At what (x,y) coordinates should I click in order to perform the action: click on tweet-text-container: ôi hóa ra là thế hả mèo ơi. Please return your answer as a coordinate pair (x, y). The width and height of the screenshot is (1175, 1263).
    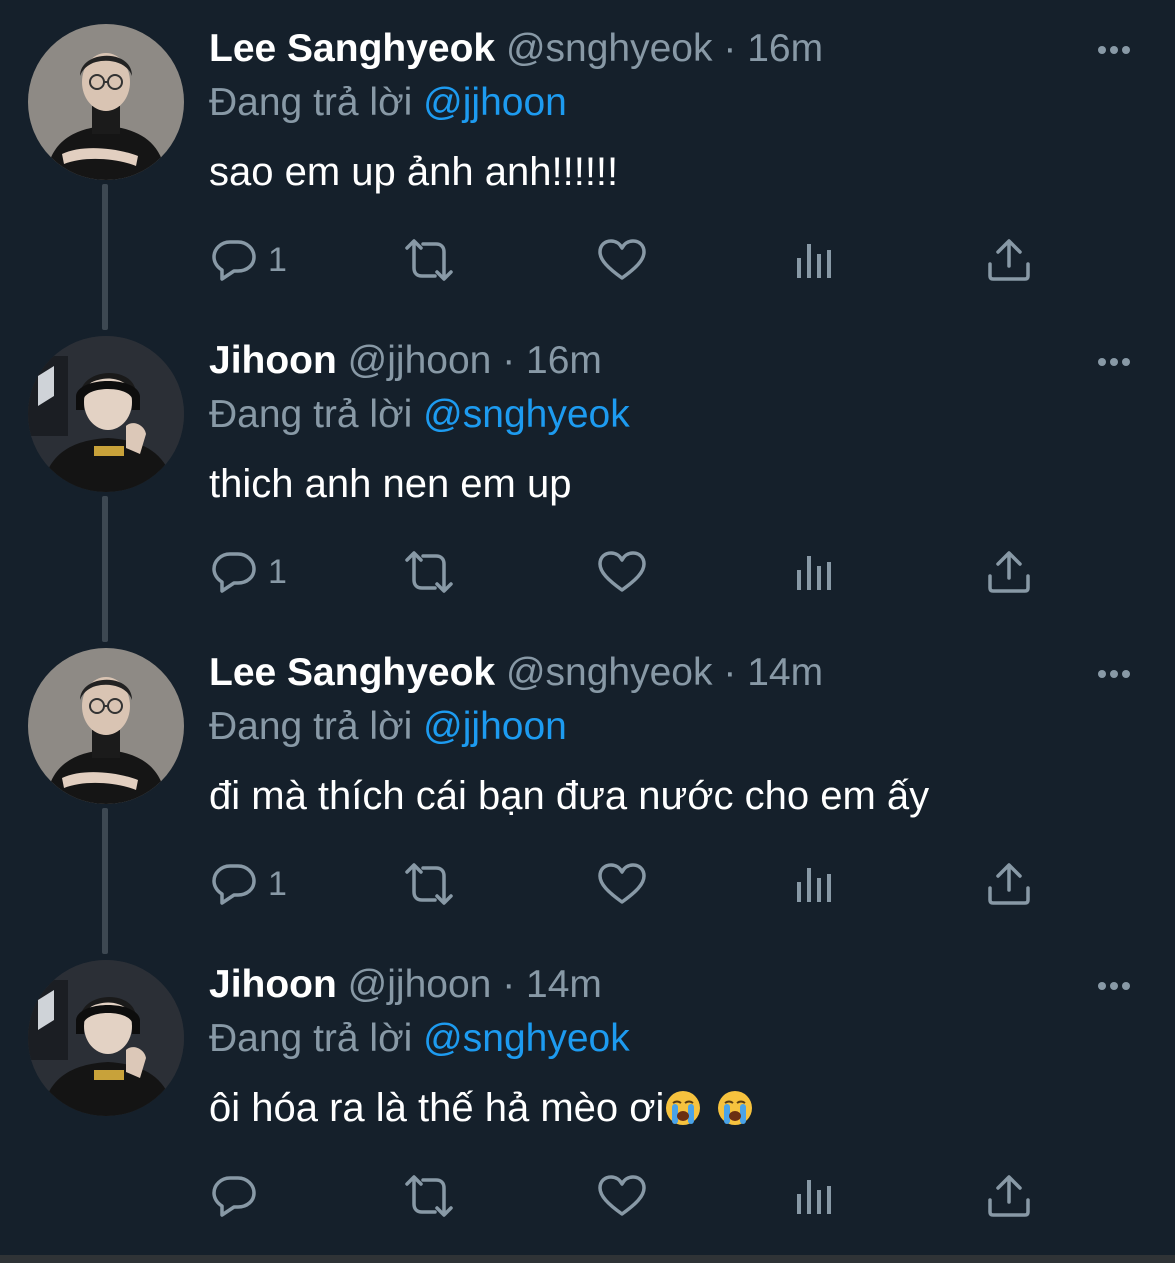
    Looking at the image, I should click on (481, 1108).